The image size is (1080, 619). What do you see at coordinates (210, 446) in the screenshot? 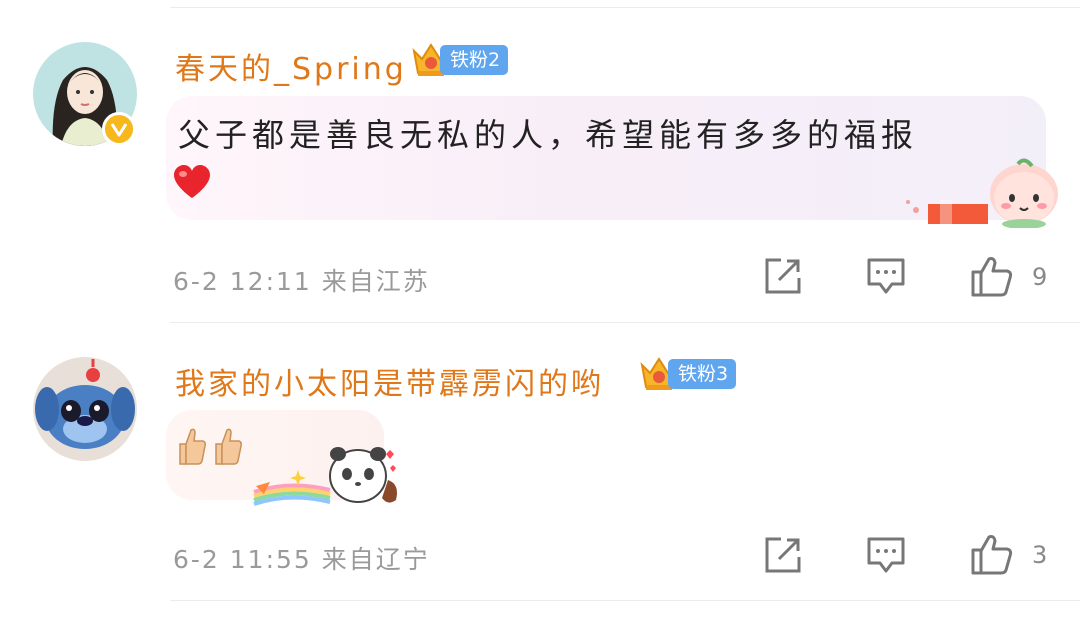
I see `thumbs-up-emoji-icon` at bounding box center [210, 446].